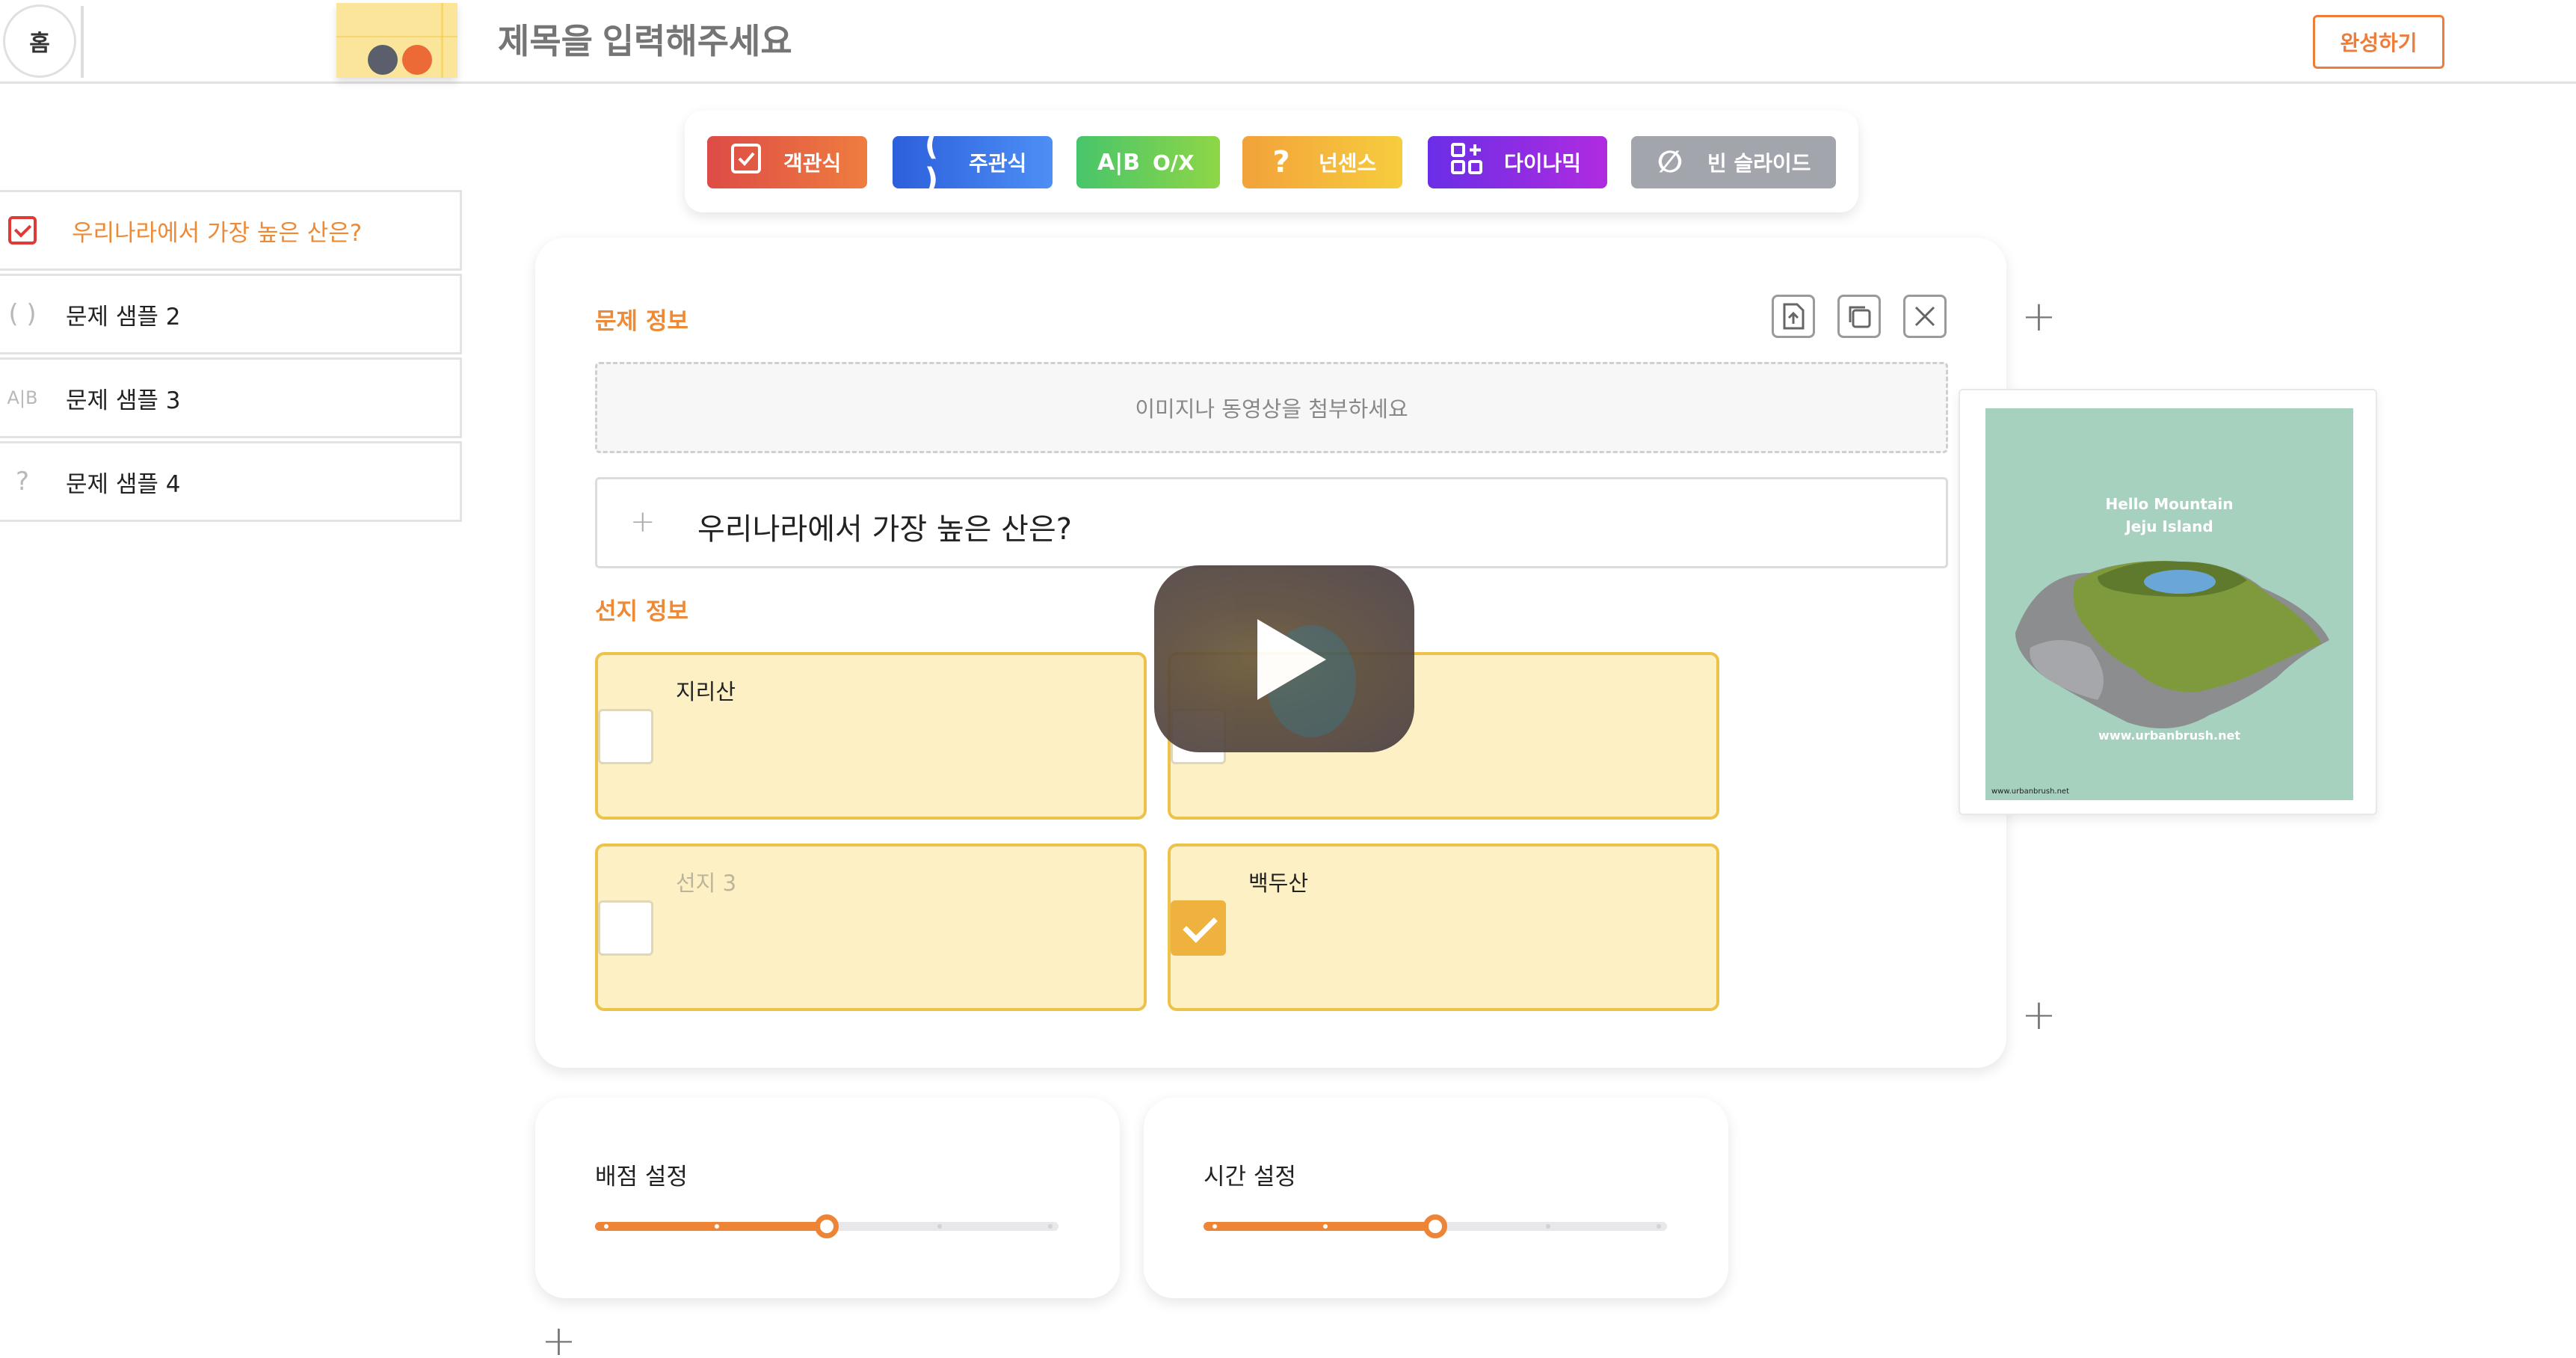 The width and height of the screenshot is (2576, 1358). Describe the element at coordinates (1348, 163) in the screenshot. I see `type-nonsense-label: 넌센스` at that location.